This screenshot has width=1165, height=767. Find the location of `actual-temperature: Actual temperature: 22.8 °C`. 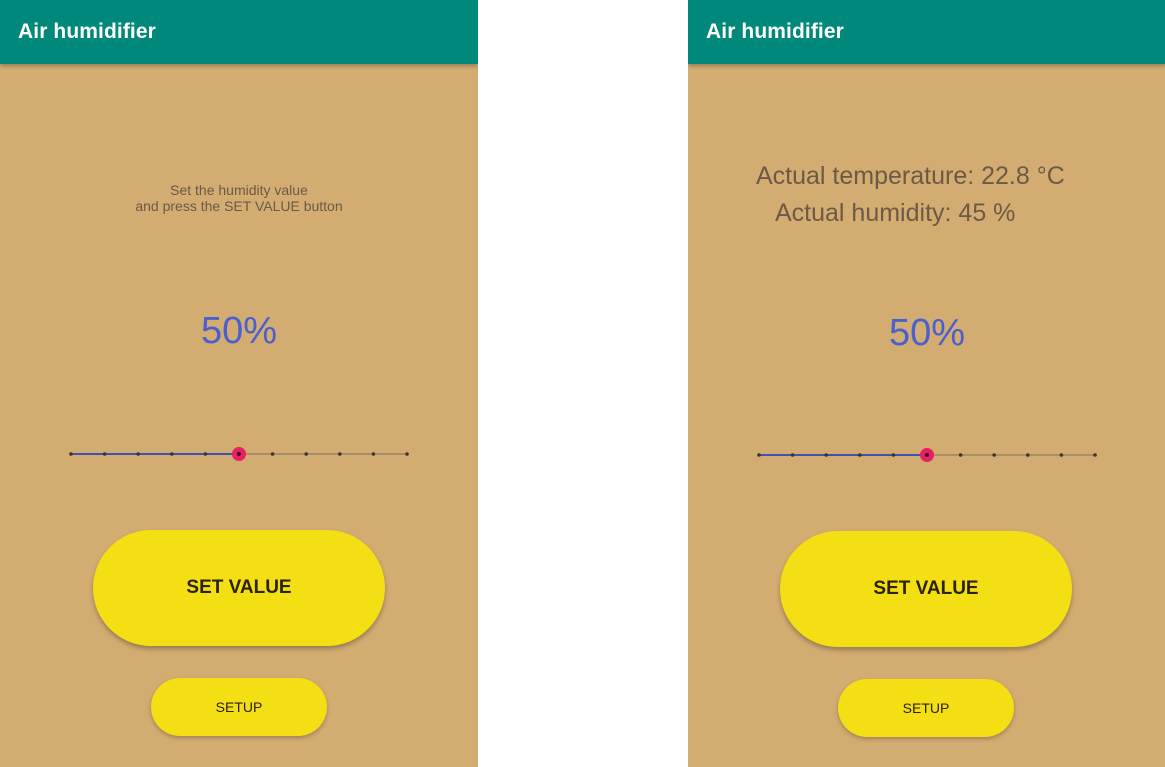

actual-temperature: Actual temperature: 22.8 °C is located at coordinates (910, 176).